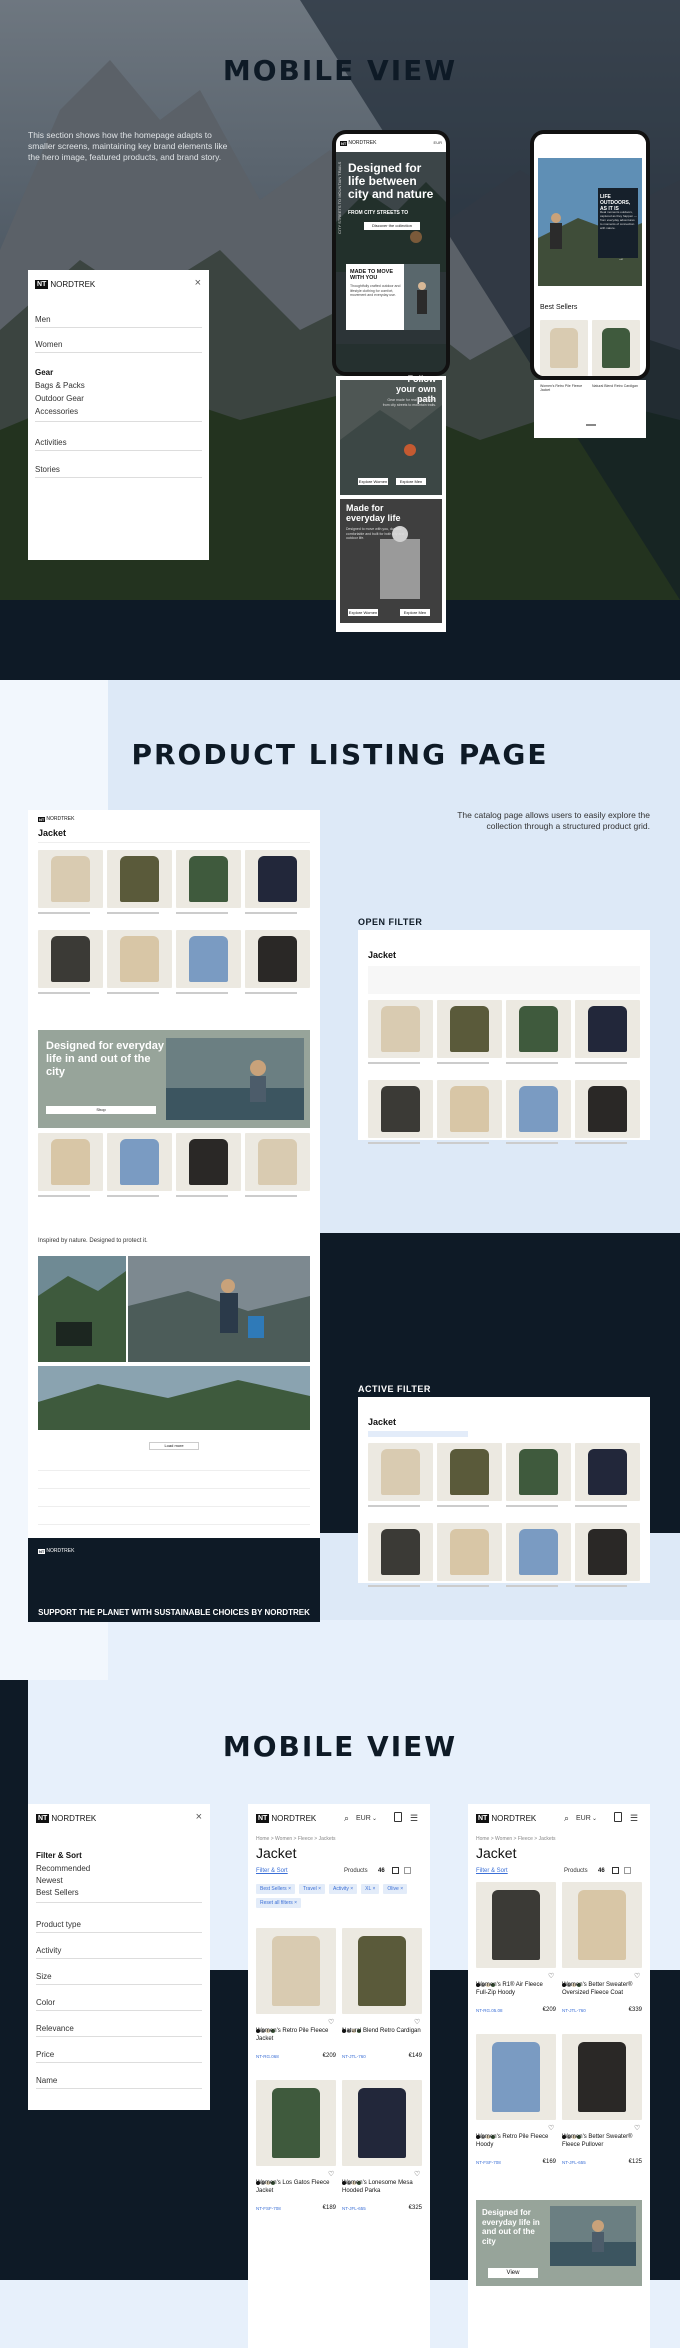  Describe the element at coordinates (275, 1889) in the screenshot. I see `filter-chip: Best Sellers ×` at that location.